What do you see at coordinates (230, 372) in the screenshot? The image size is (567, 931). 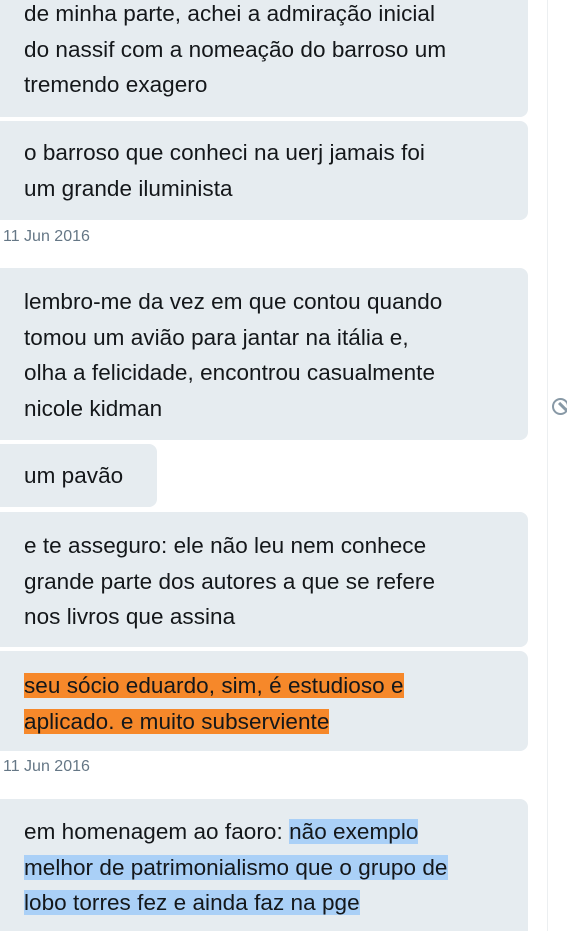 I see `message-line: olha a felicidade, encontrou casualmente` at bounding box center [230, 372].